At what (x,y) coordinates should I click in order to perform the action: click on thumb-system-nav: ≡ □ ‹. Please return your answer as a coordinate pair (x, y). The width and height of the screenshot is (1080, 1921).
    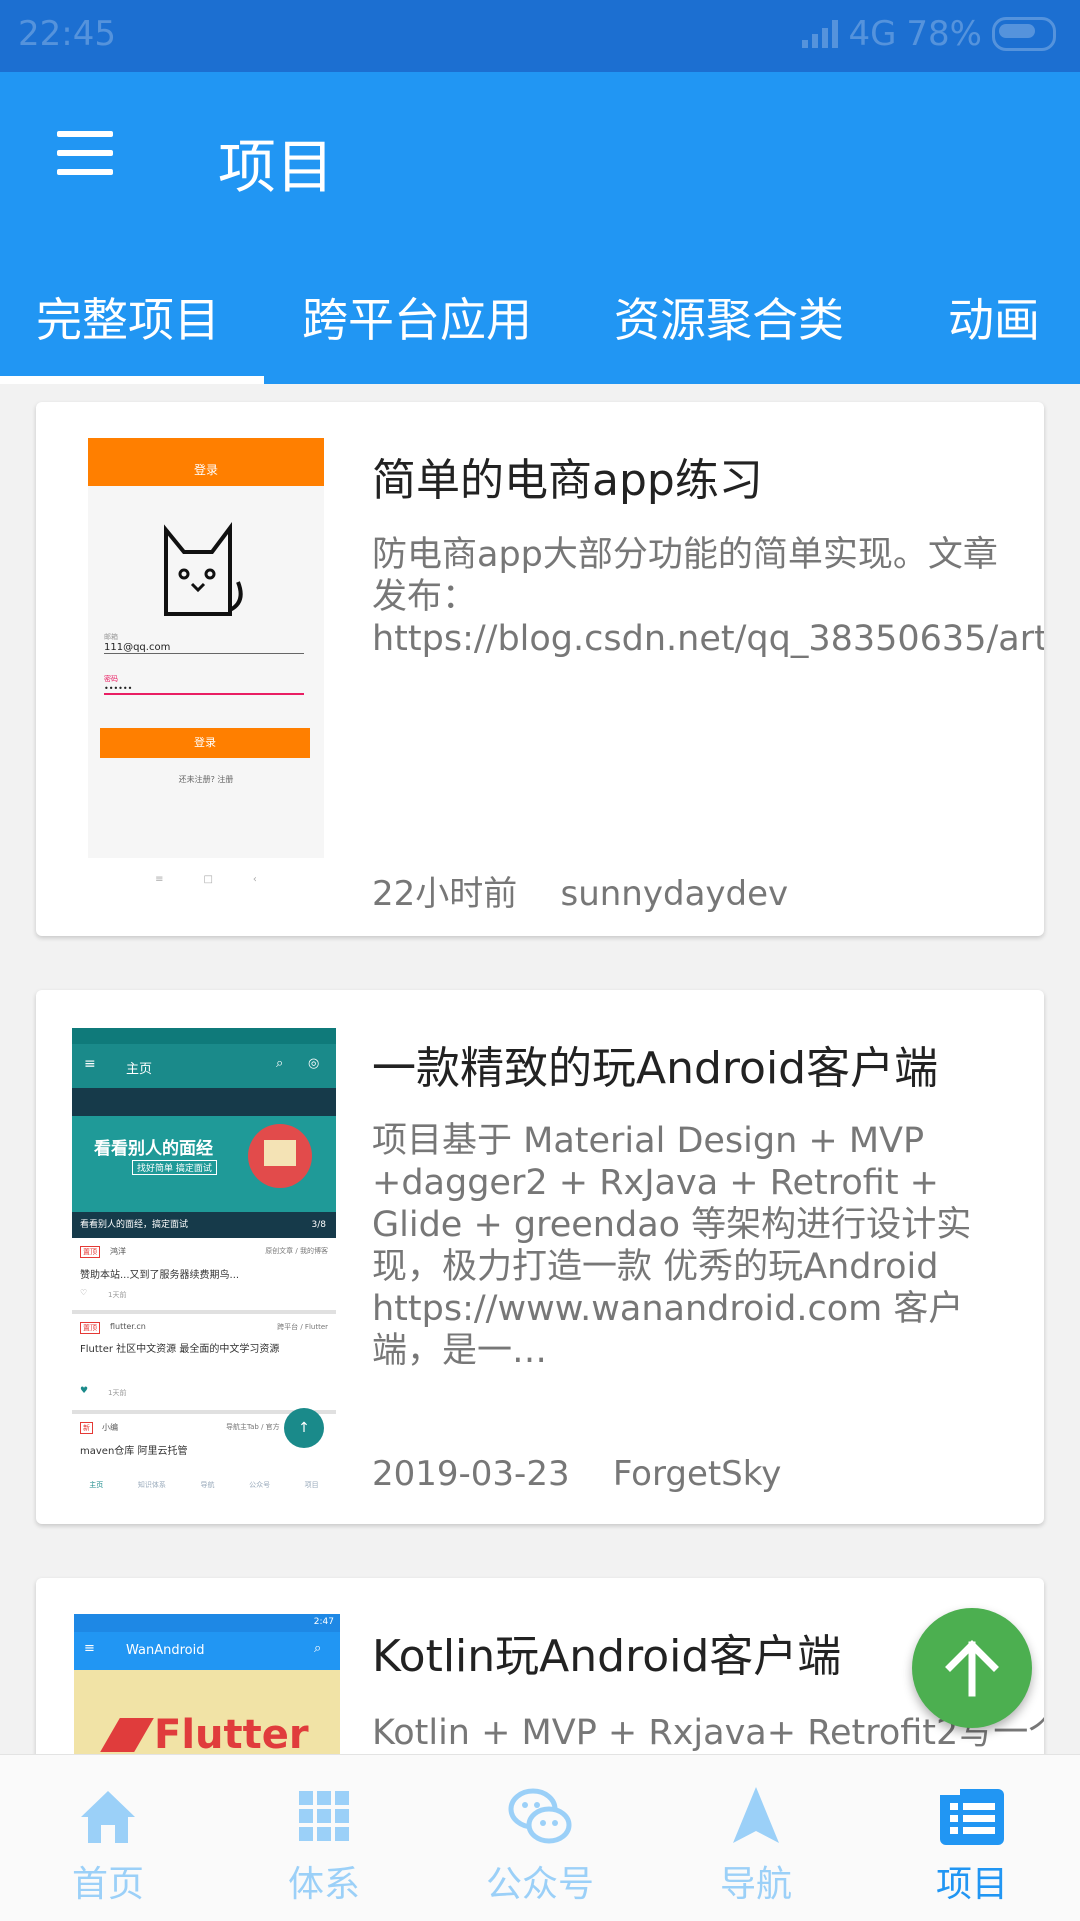
    Looking at the image, I should click on (206, 879).